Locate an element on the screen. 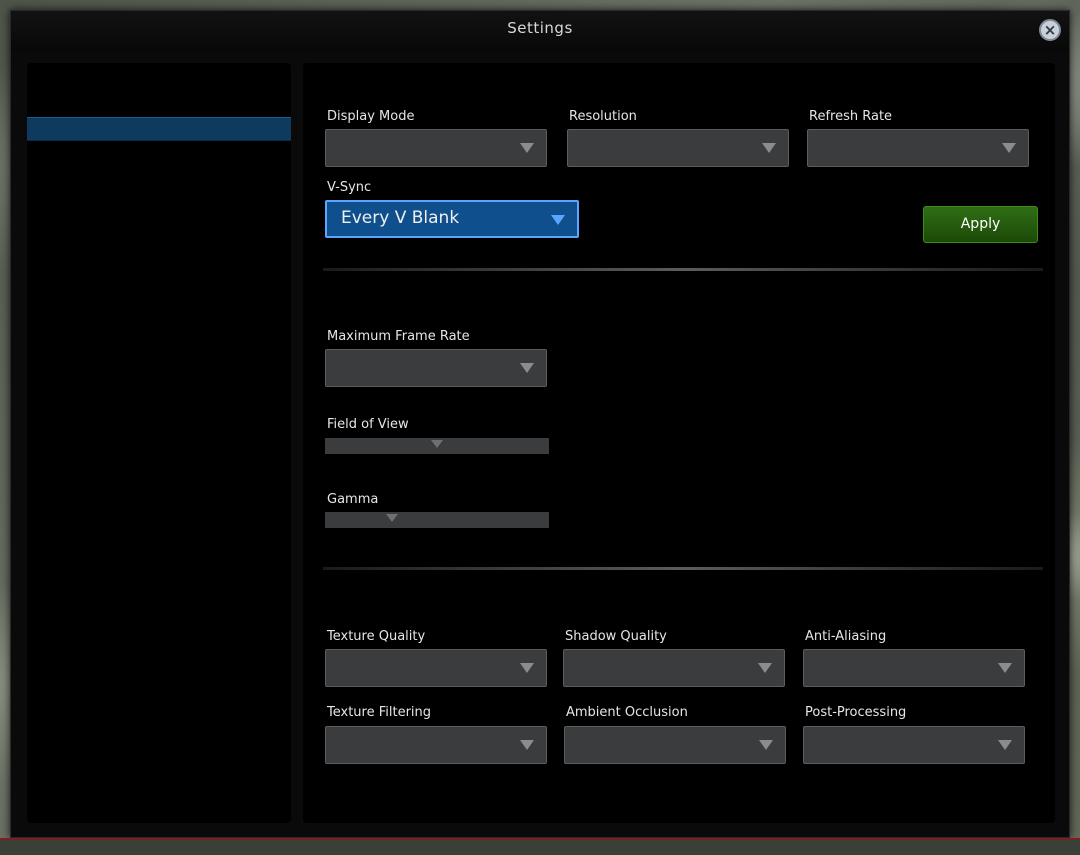 The image size is (1080, 855). fov-label: Field of View is located at coordinates (368, 424).